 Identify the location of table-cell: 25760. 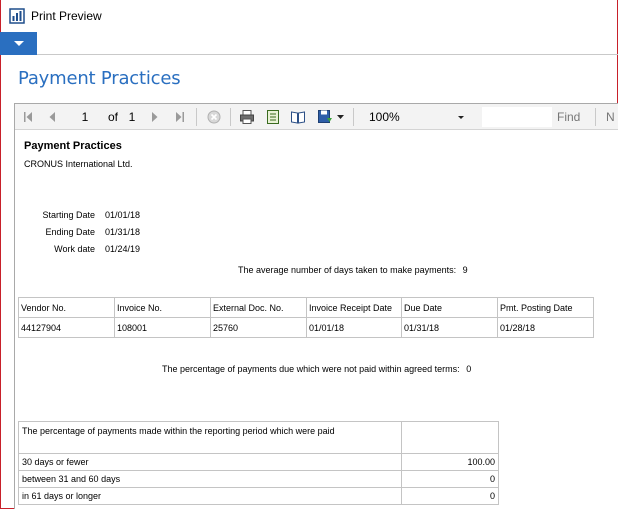
(258, 327).